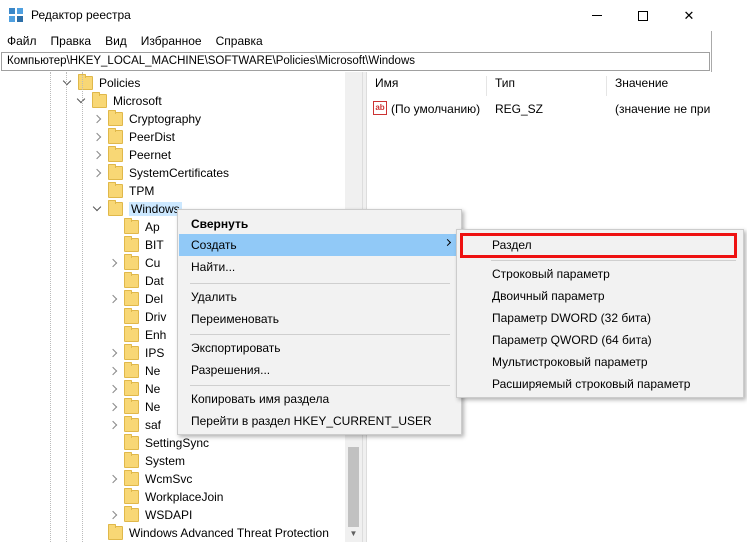 Image resolution: width=747 pixels, height=542 pixels. Describe the element at coordinates (353, 533) in the screenshot. I see `scroll-down-icon: ▼` at that location.